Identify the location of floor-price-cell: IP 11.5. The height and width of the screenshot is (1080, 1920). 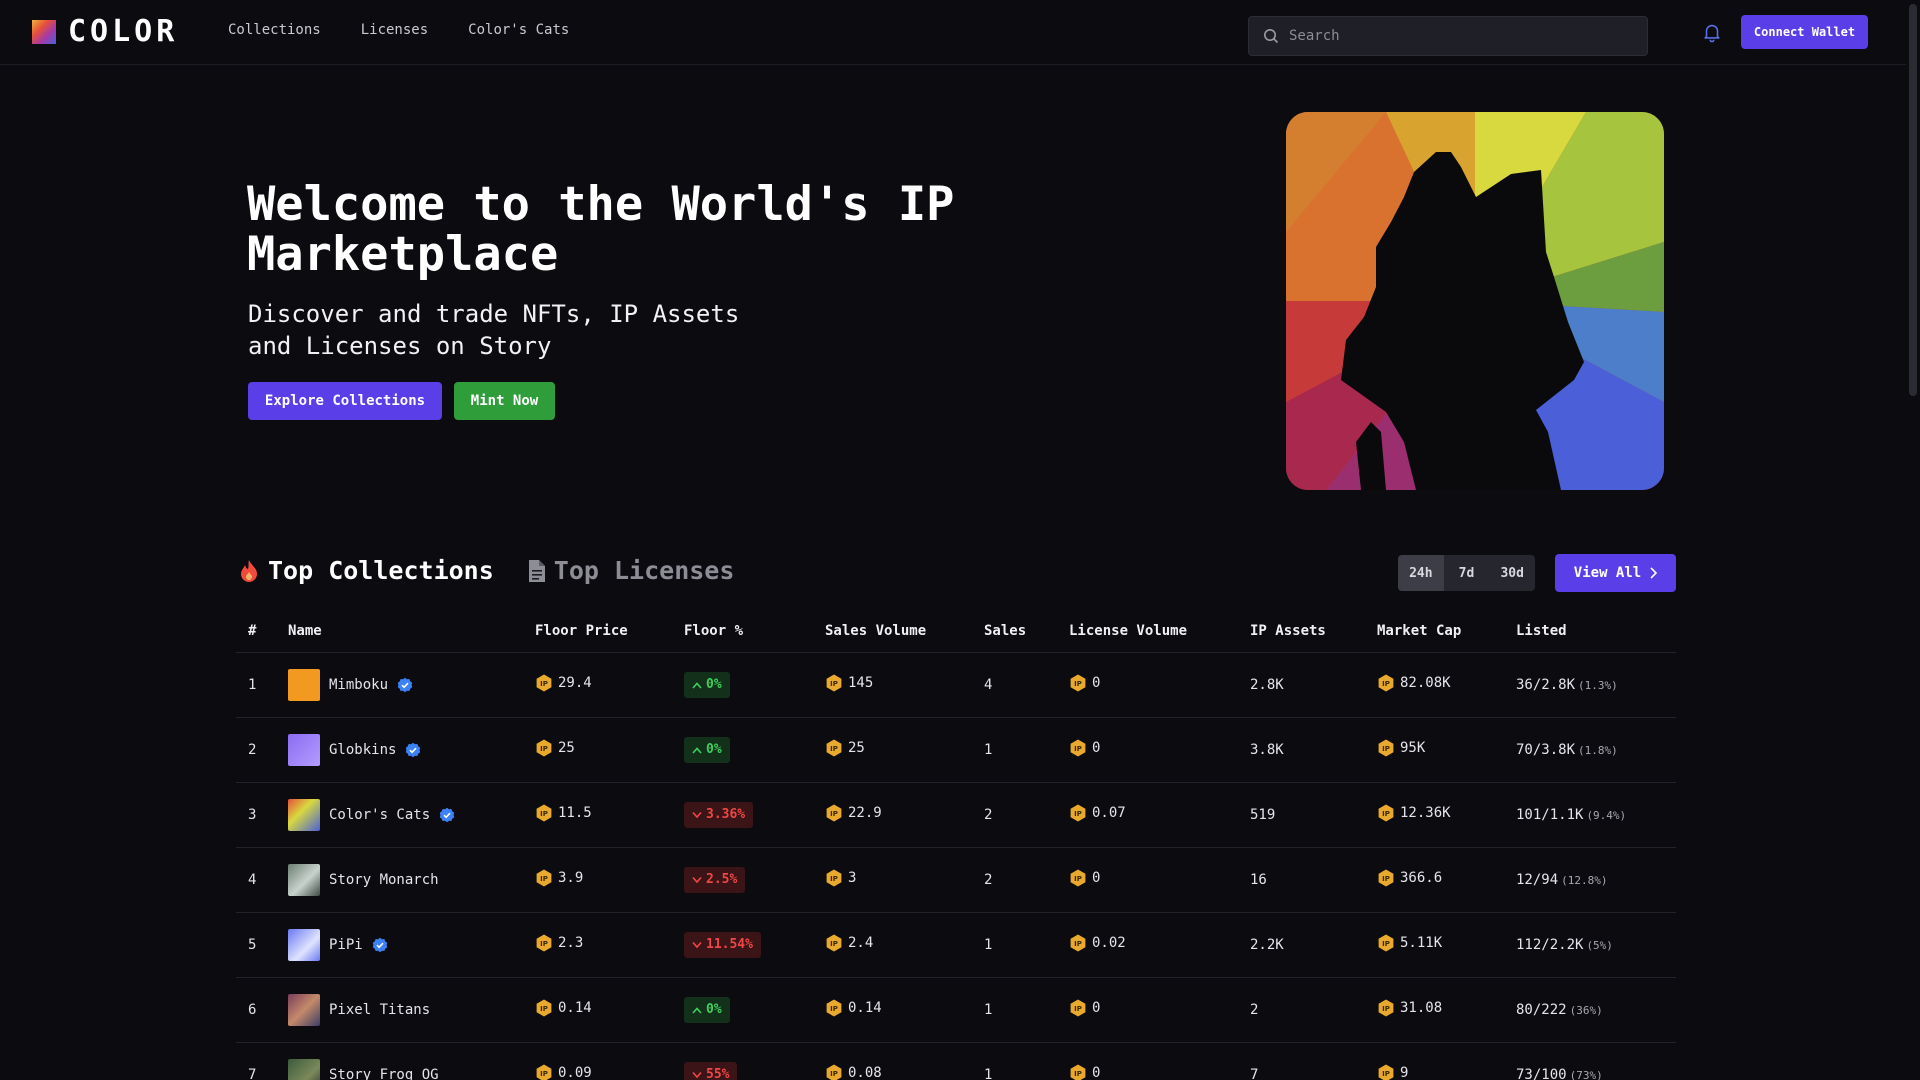
(609, 815).